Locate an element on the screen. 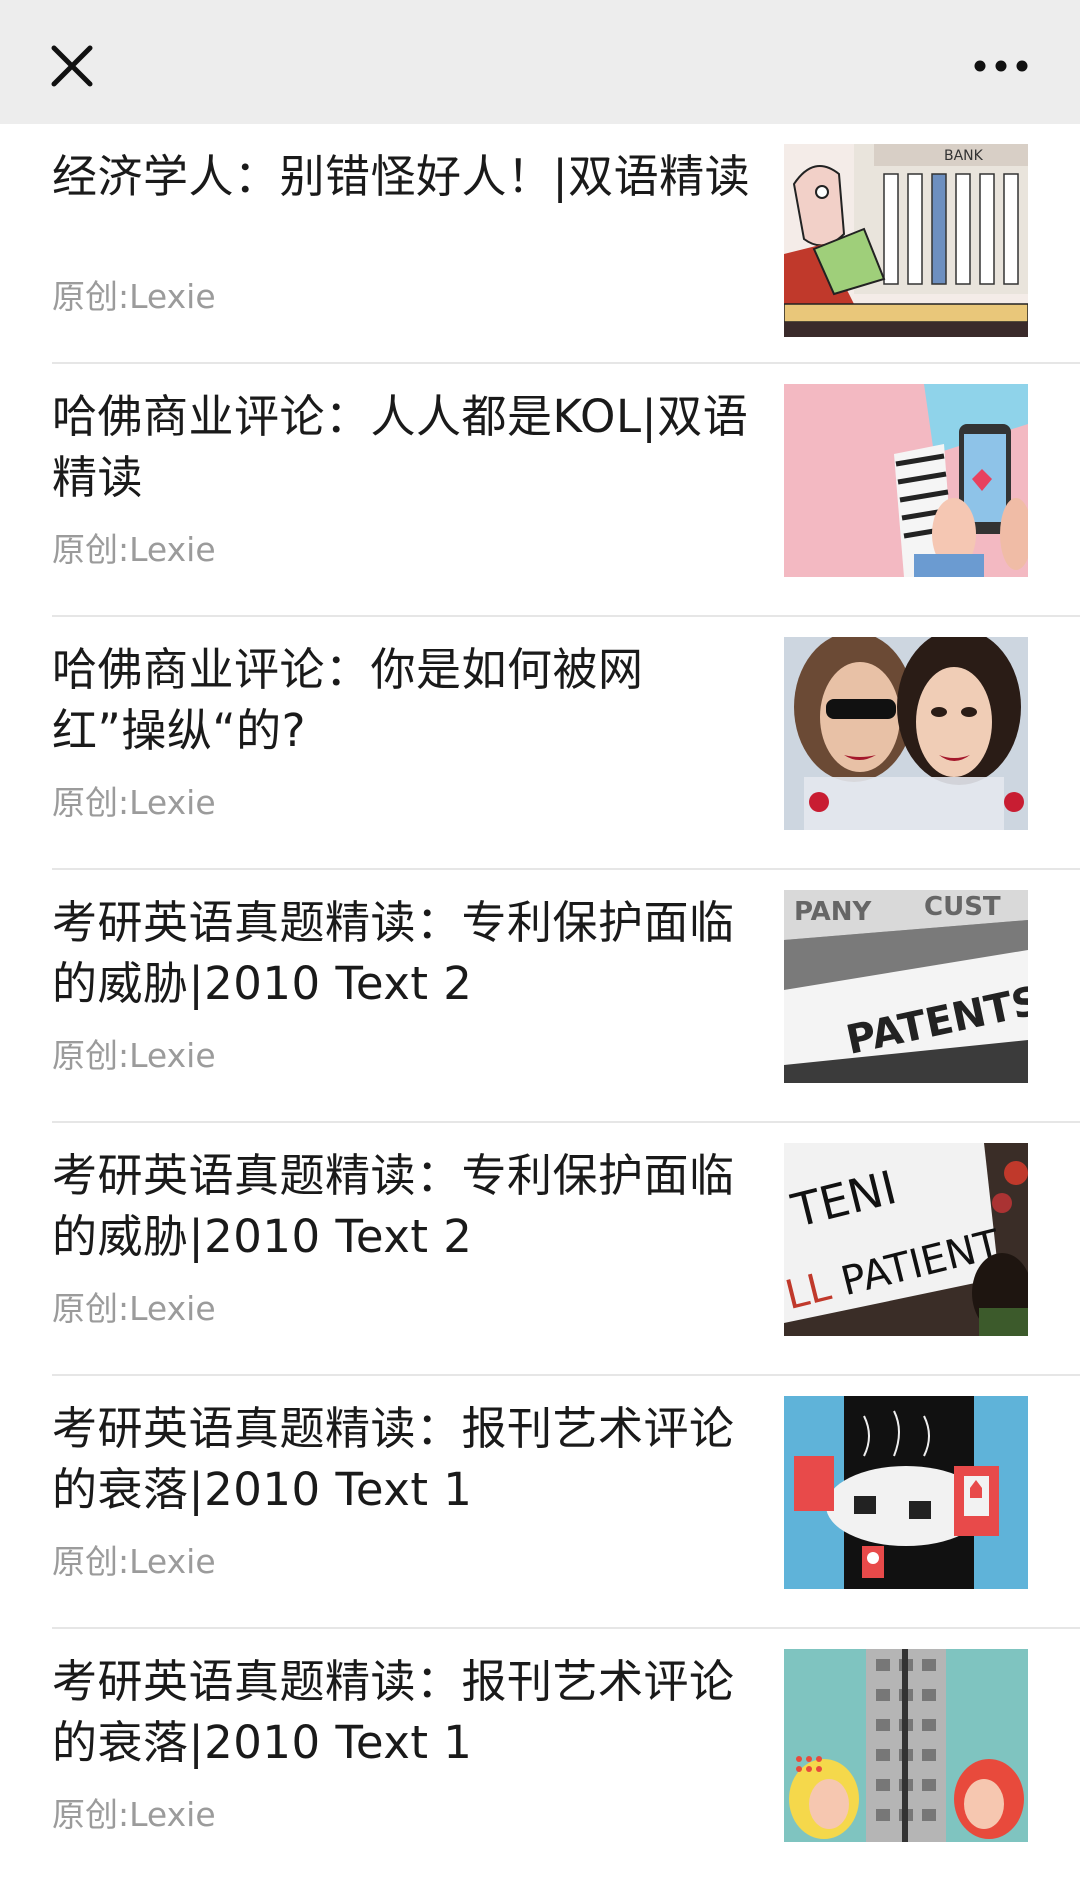 Image resolution: width=1080 pixels, height=1882 pixels. article-thumbnail: BANK is located at coordinates (906, 240).